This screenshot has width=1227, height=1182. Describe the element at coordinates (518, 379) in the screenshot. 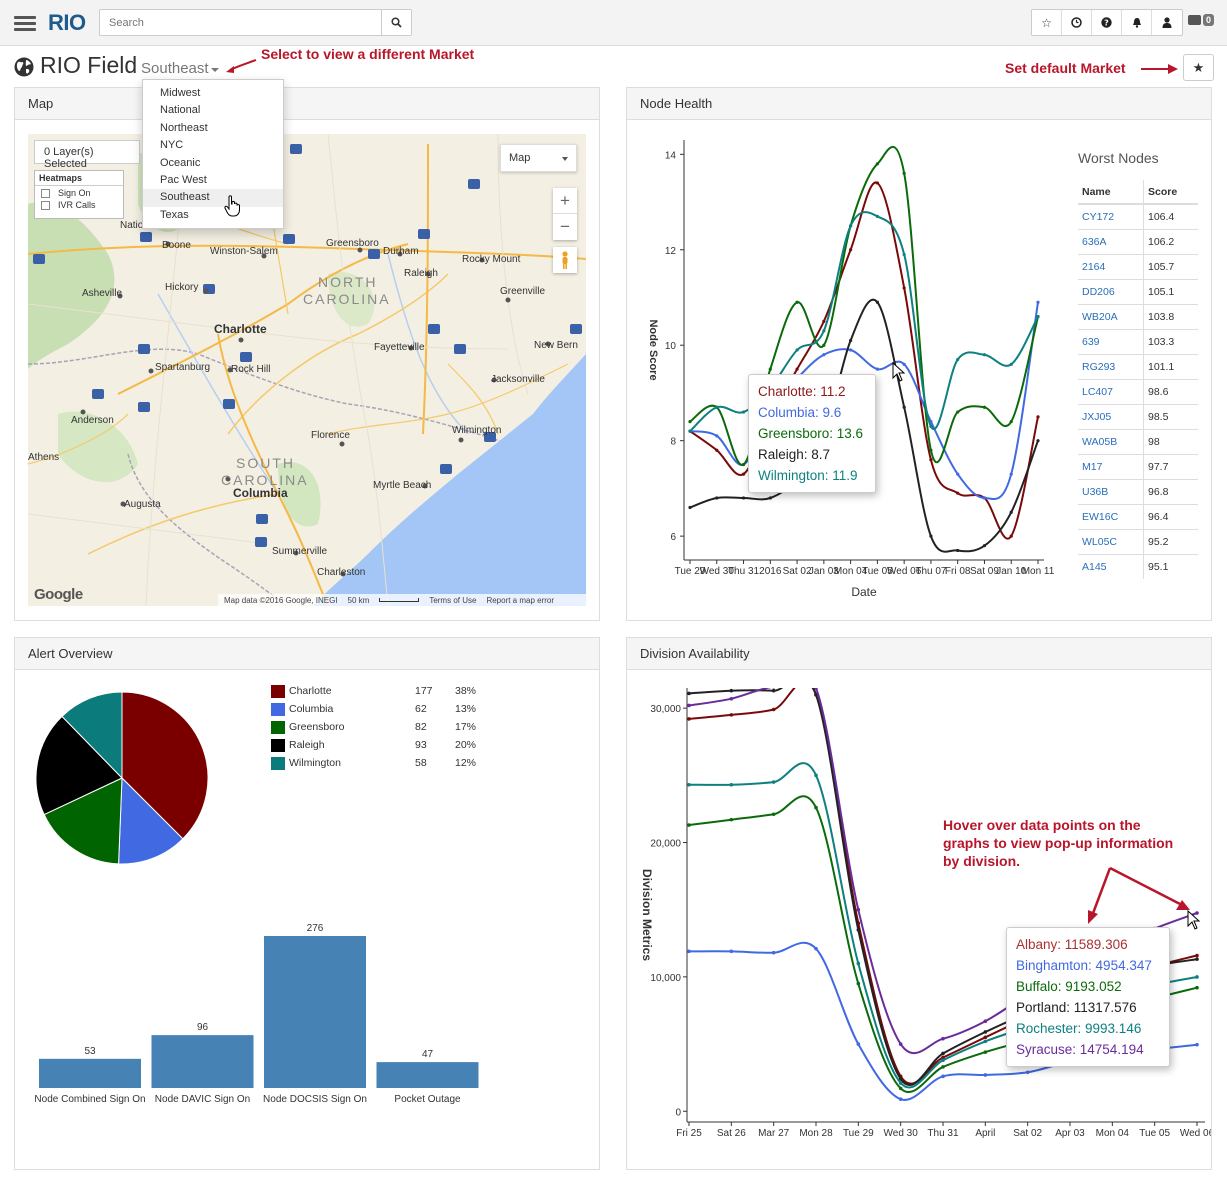

I see `map-city-label: Jacksonville` at that location.